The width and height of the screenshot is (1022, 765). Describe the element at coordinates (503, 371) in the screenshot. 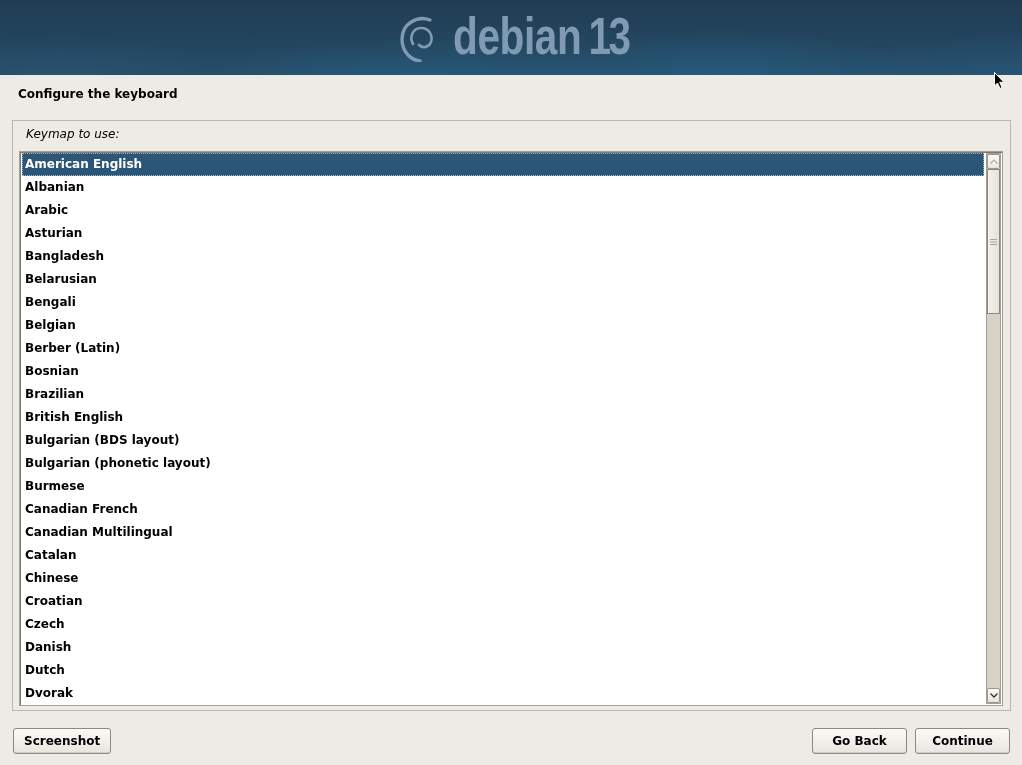

I see `keymap-option: Bosnian` at that location.